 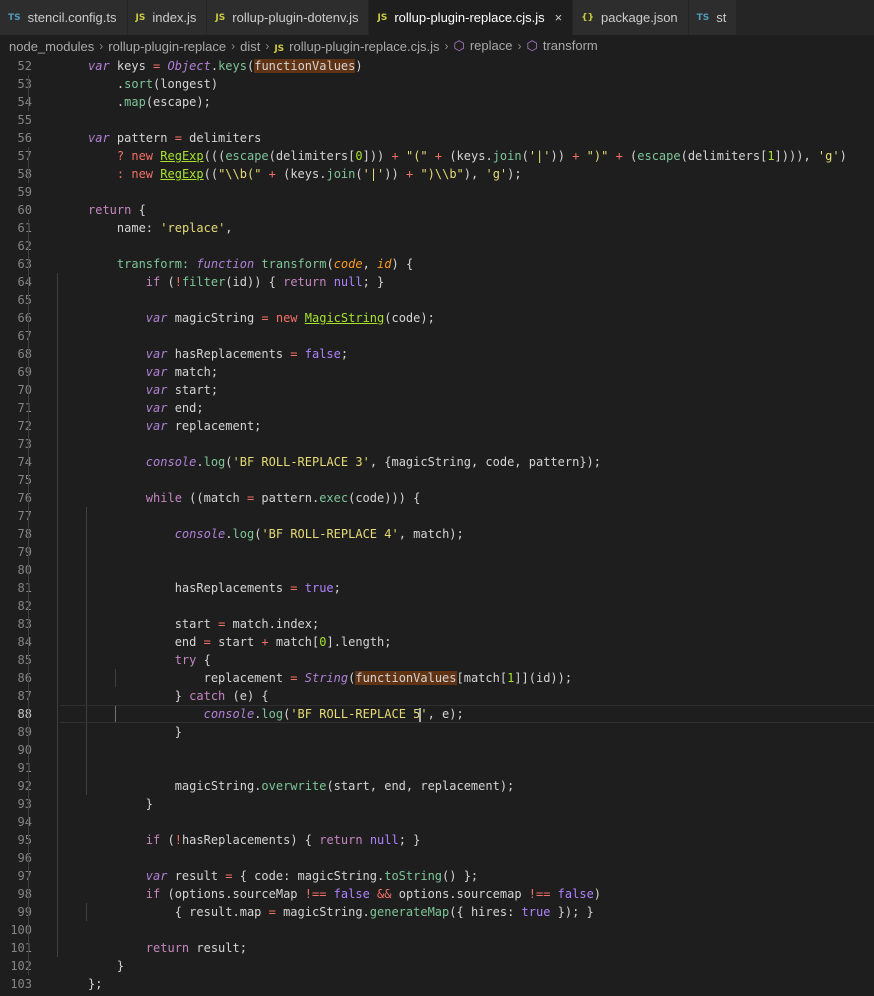 I want to click on code-text: hasReplacements = true;, so click(x=467, y=588).